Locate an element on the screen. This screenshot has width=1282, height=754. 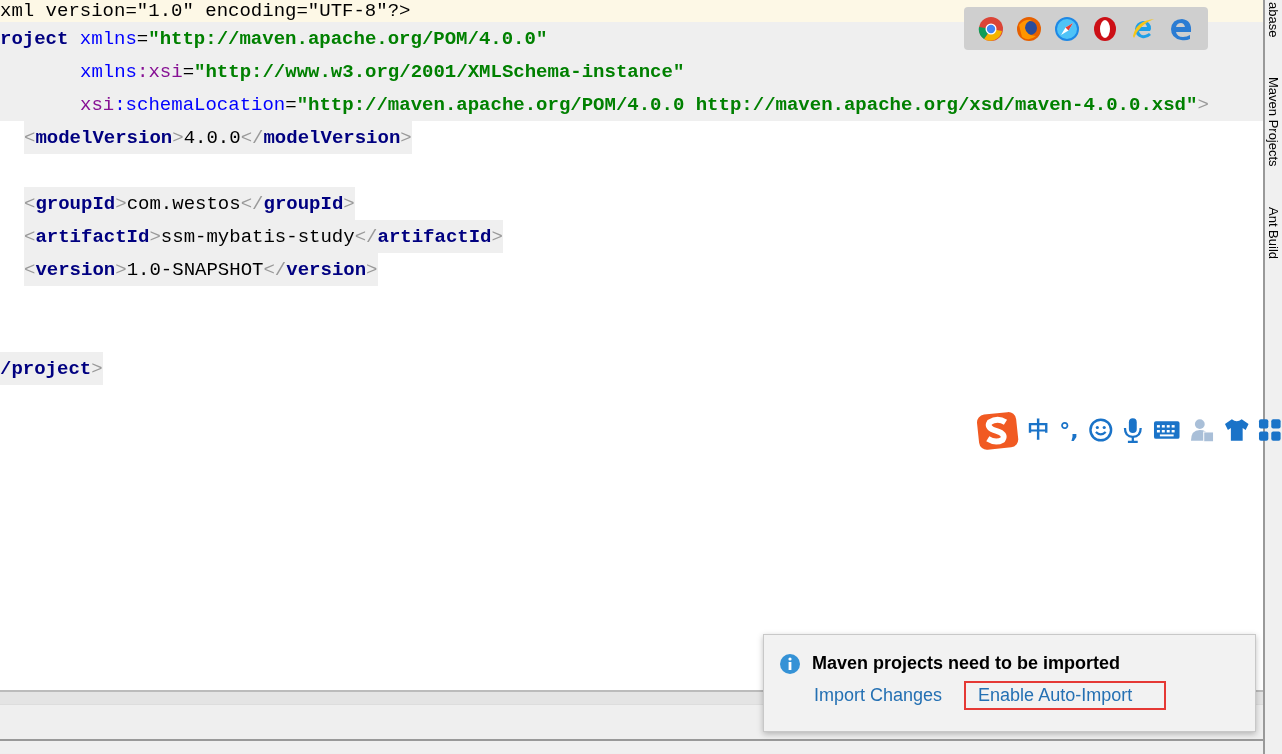
s-logo-icon is located at coordinates (998, 430).